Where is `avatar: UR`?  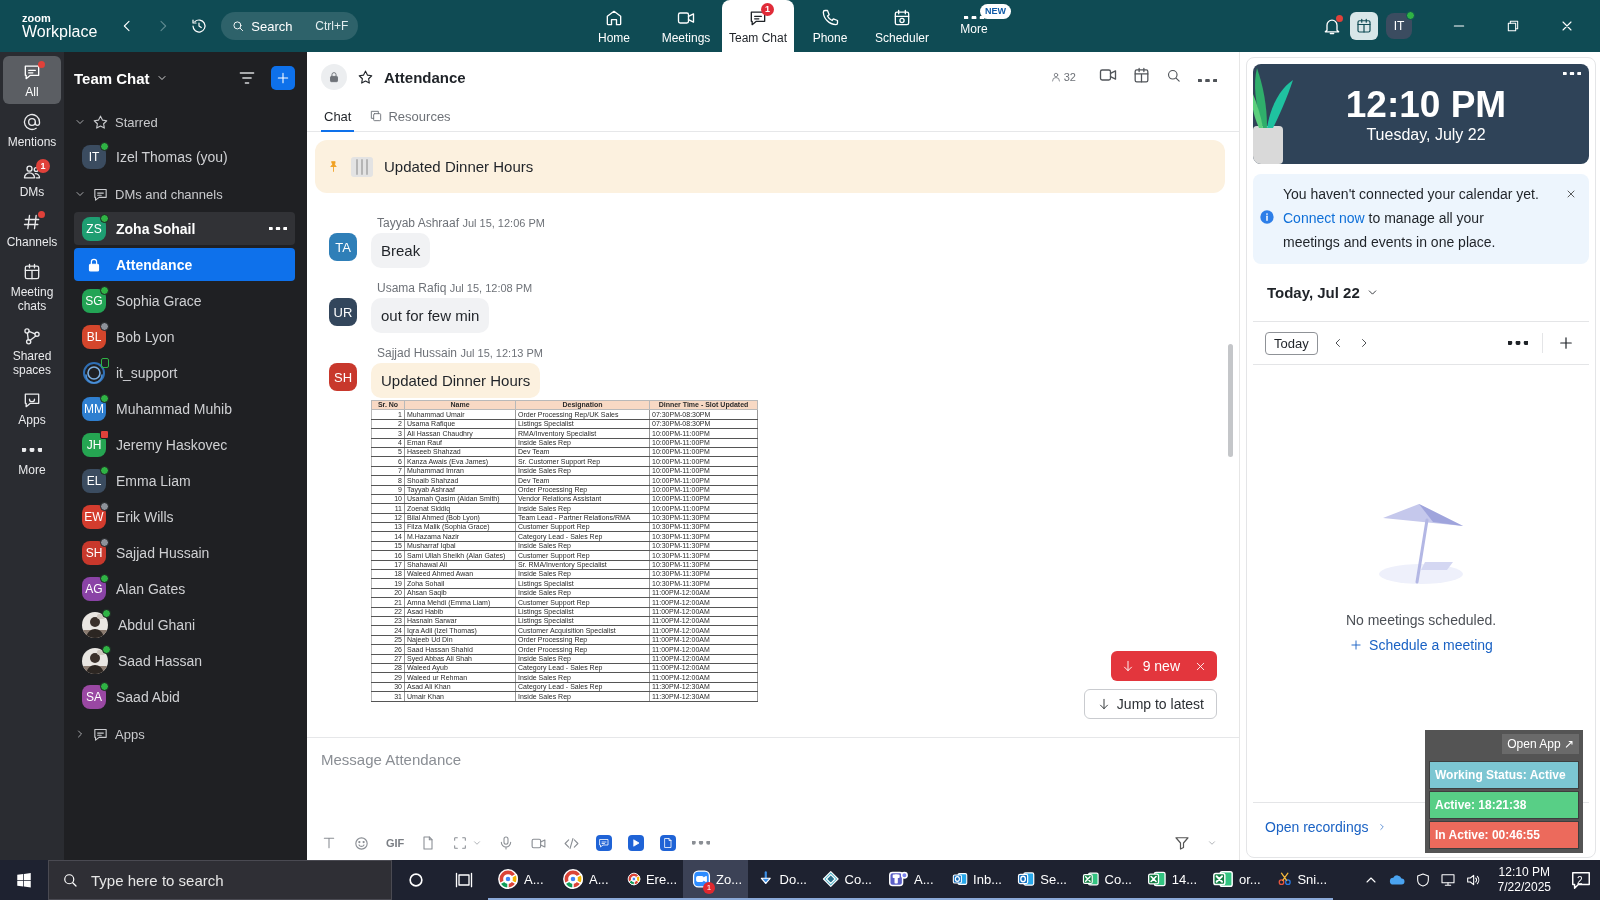 avatar: UR is located at coordinates (343, 312).